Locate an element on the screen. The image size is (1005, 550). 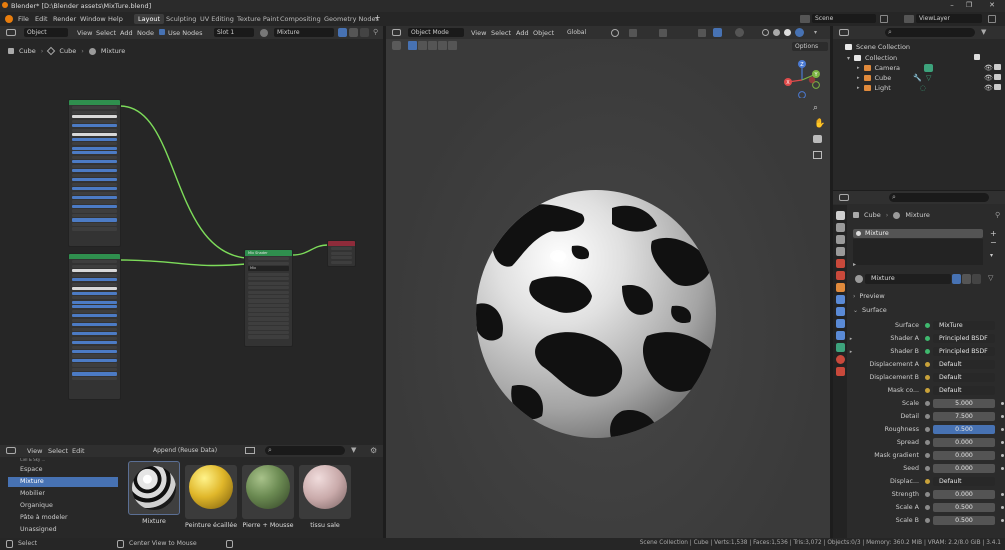
overlay-icon is located at coordinates (739, 32).